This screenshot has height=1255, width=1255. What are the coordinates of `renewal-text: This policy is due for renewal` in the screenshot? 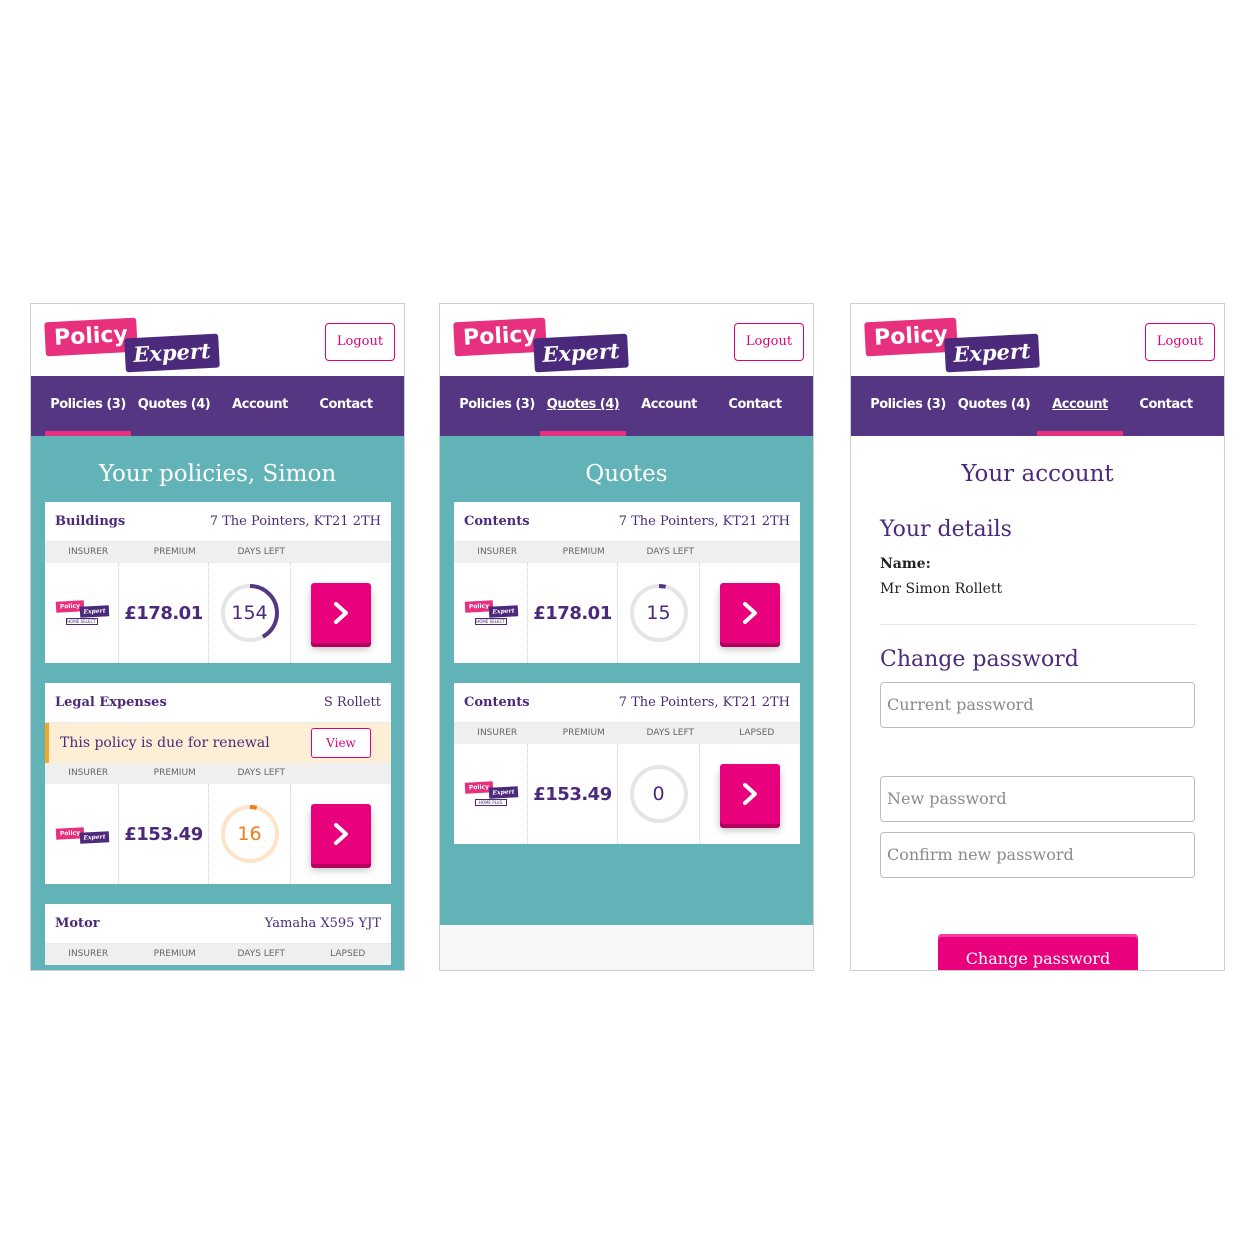 It's located at (165, 743).